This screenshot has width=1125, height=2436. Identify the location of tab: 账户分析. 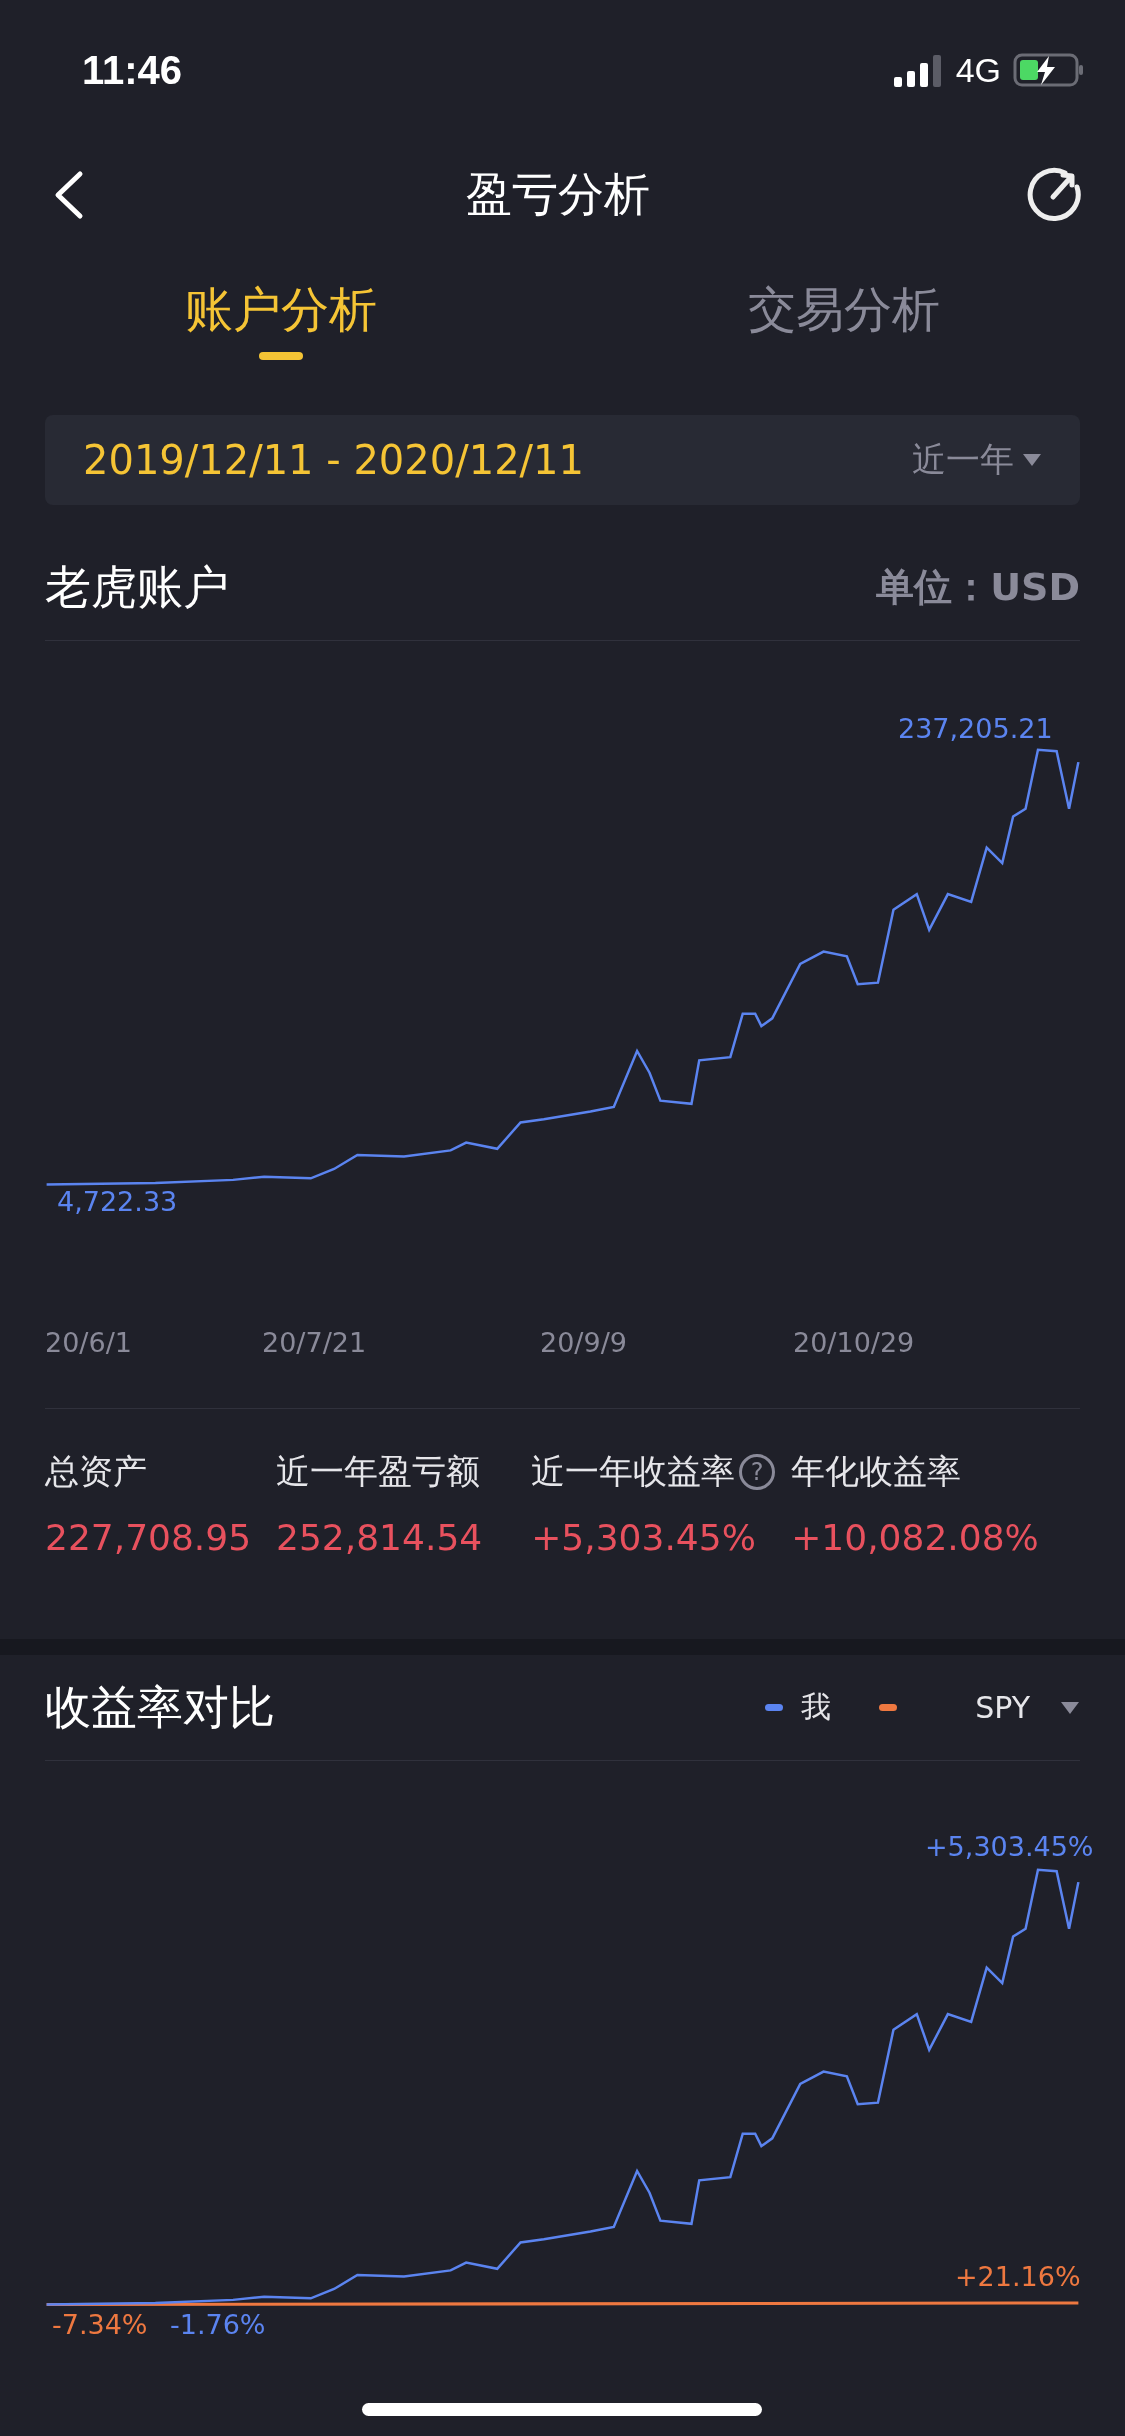
(281, 310).